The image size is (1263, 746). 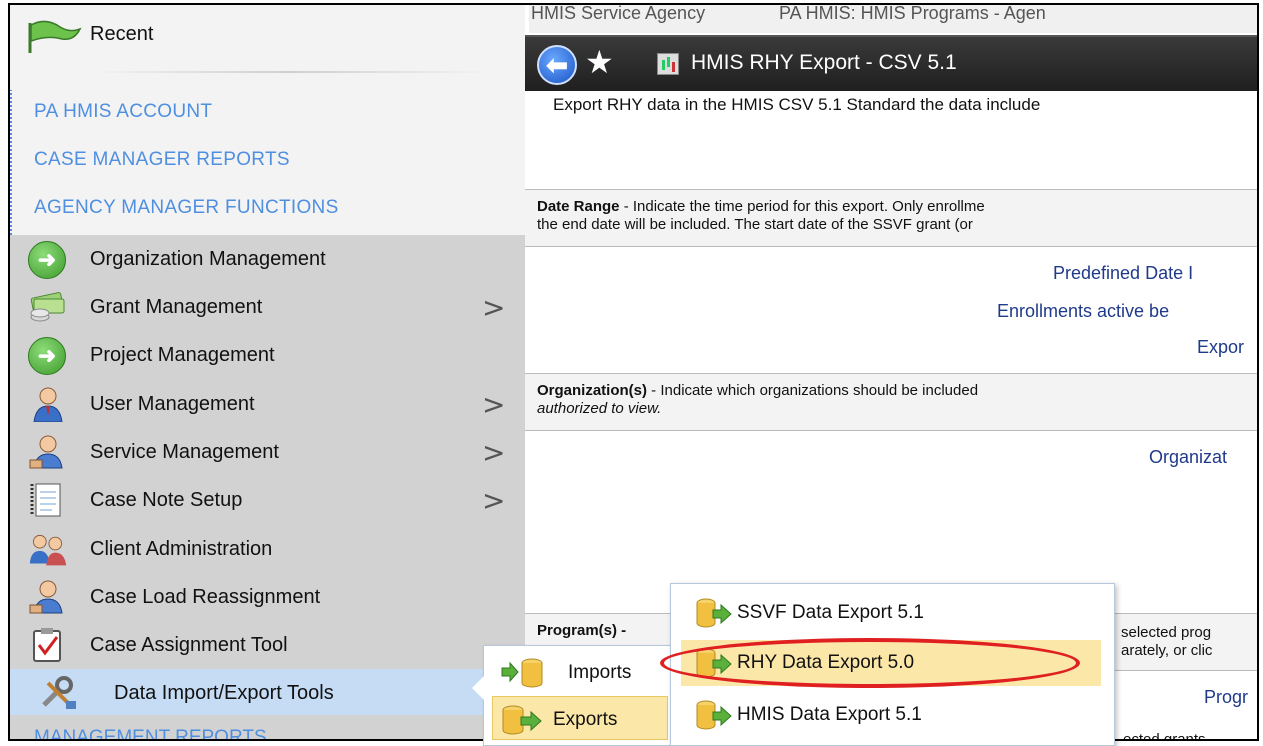 What do you see at coordinates (267, 404) in the screenshot?
I see `menu-item-user-management: User Management >` at bounding box center [267, 404].